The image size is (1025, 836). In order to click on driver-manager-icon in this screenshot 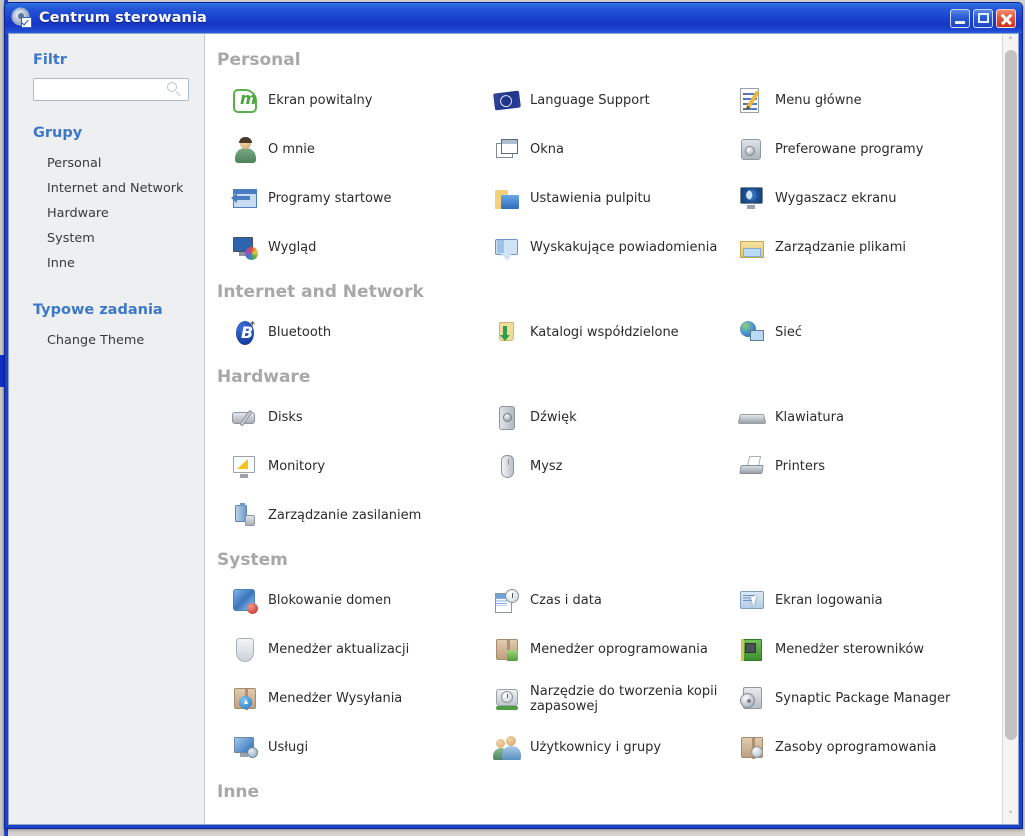, I will do `click(752, 650)`.